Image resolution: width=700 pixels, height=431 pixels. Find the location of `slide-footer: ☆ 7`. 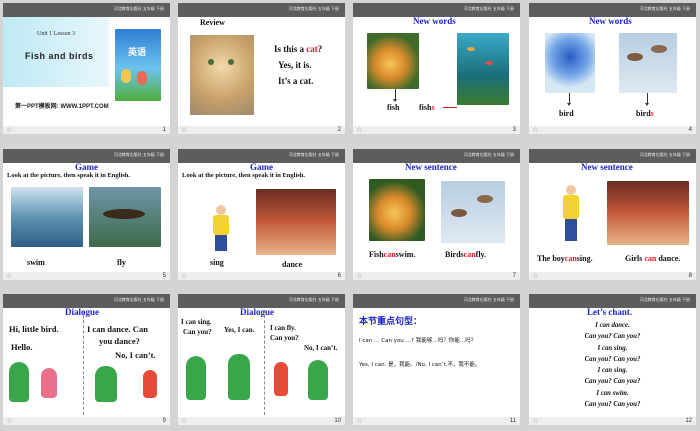

slide-footer: ☆ 7 is located at coordinates (436, 276).